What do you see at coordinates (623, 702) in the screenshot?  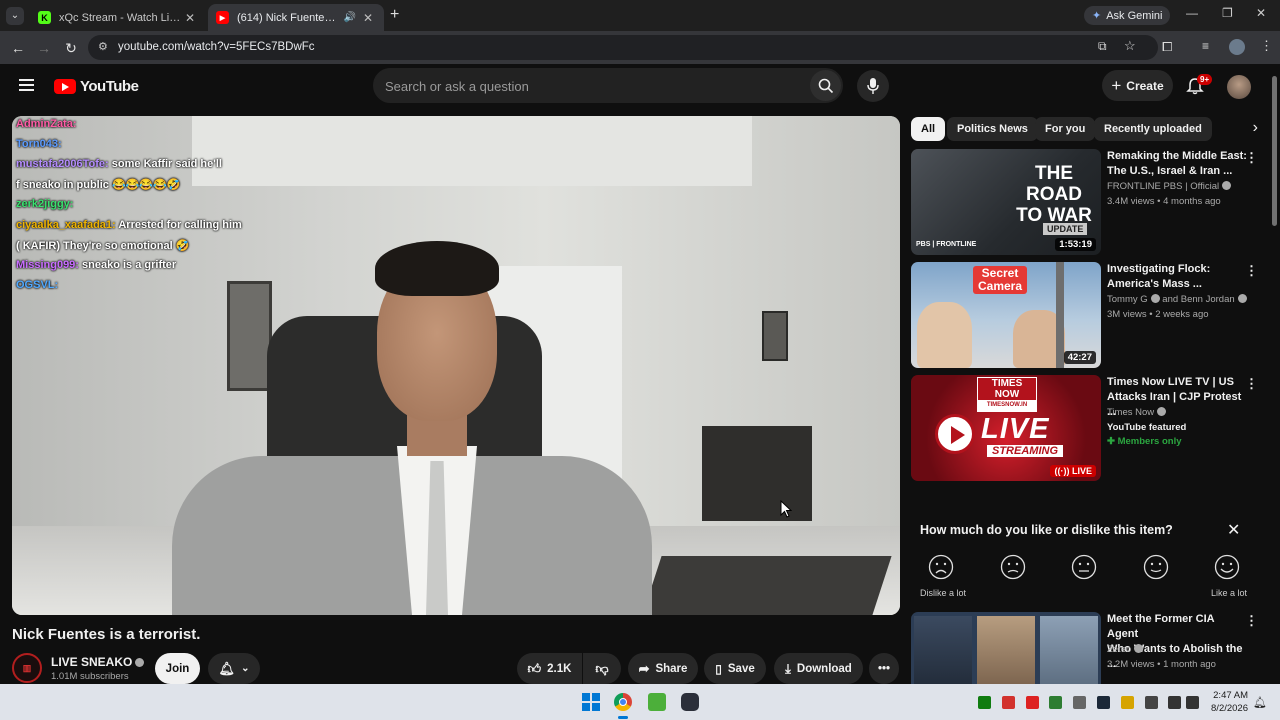 I see `chrome-icon` at bounding box center [623, 702].